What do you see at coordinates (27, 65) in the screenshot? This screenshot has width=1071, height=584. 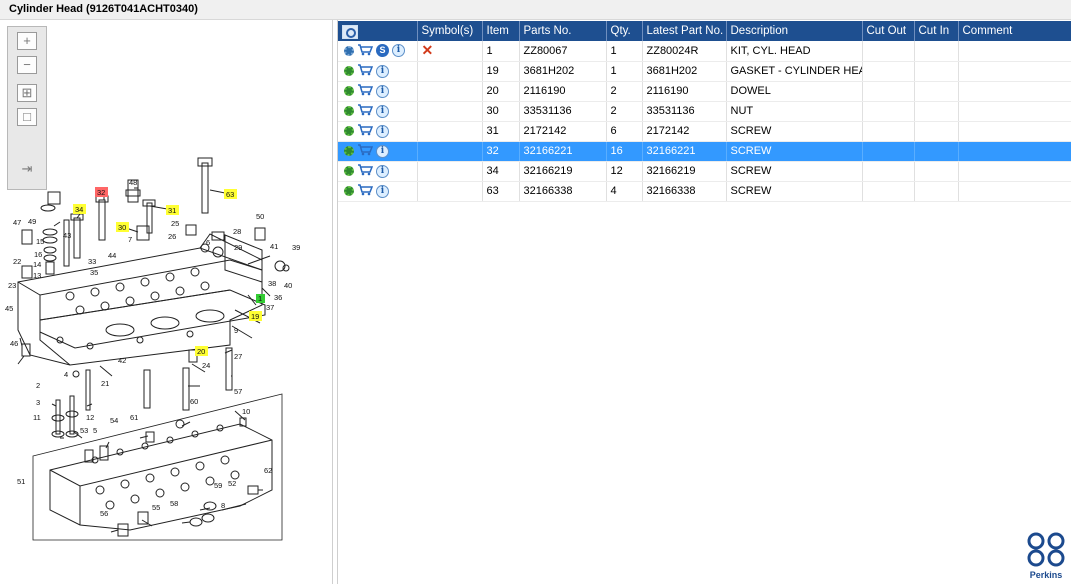 I see `zoom-out-button: −` at bounding box center [27, 65].